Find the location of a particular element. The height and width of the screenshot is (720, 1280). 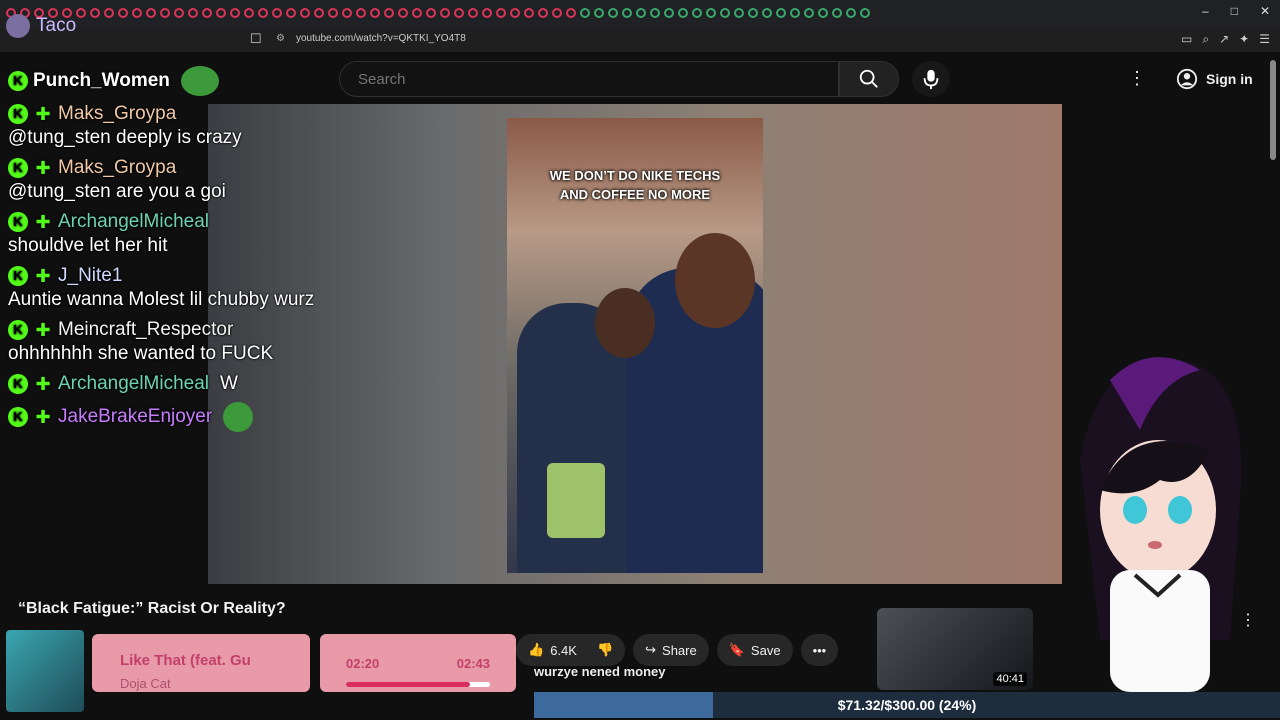

share-page-icon: ↗ is located at coordinates (1224, 39).